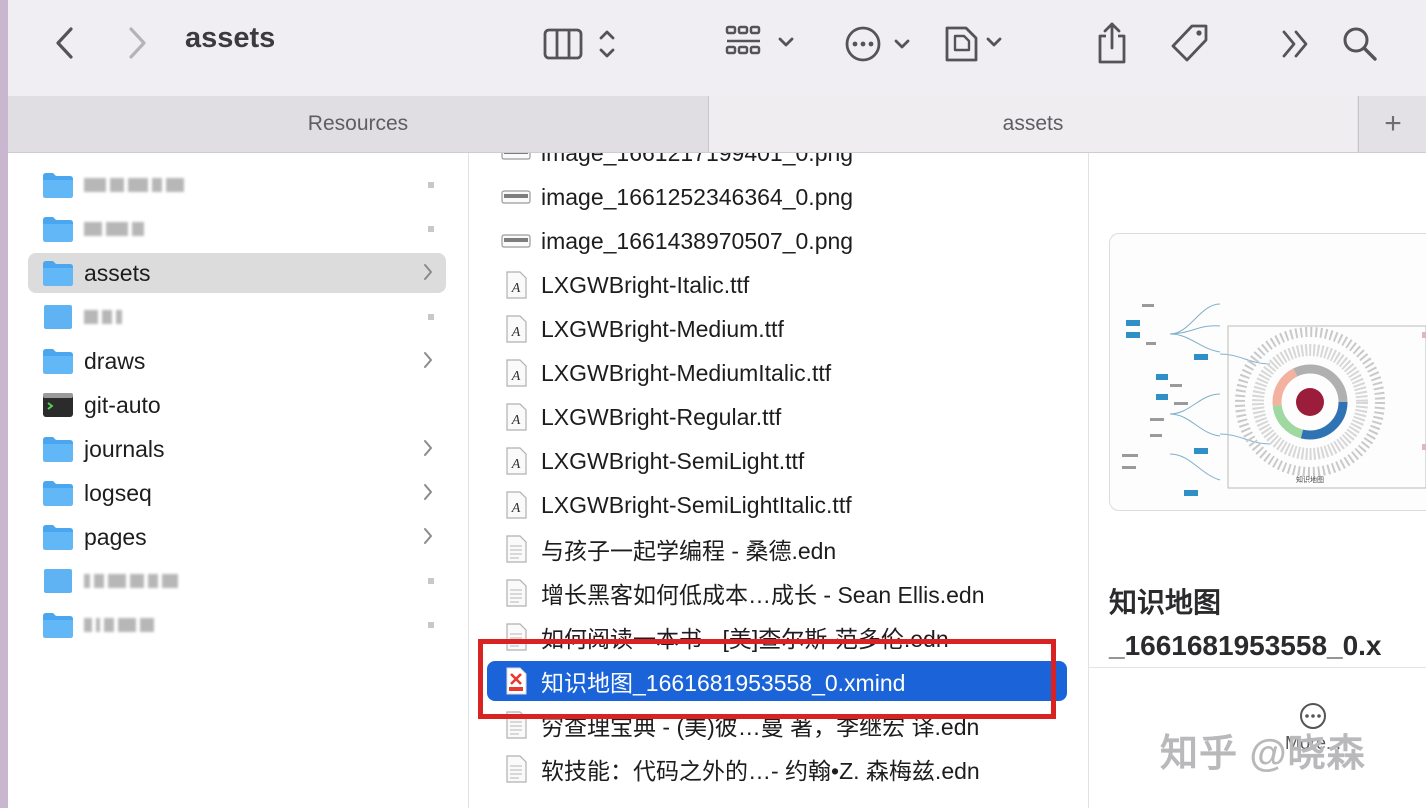 The width and height of the screenshot is (1426, 808). I want to click on tab-resources: Resources, so click(358, 124).